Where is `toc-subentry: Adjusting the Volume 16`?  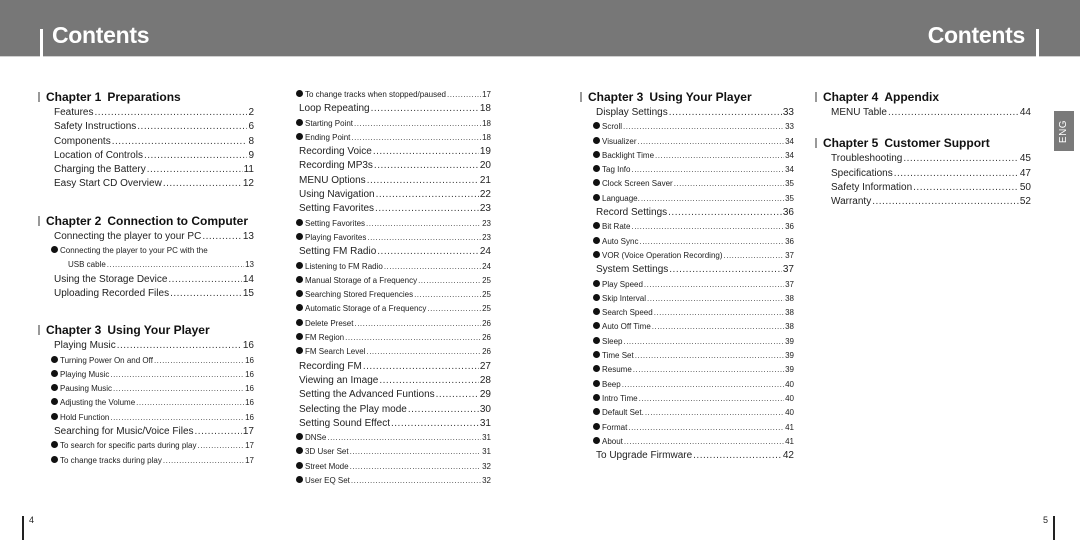 toc-subentry: Adjusting the Volume 16 is located at coordinates (150, 403).